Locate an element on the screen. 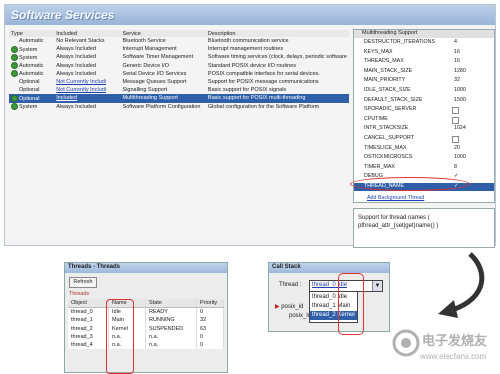 Image resolution: width=500 pixels, height=374 pixels. curved-arrow-icon is located at coordinates (461, 285).